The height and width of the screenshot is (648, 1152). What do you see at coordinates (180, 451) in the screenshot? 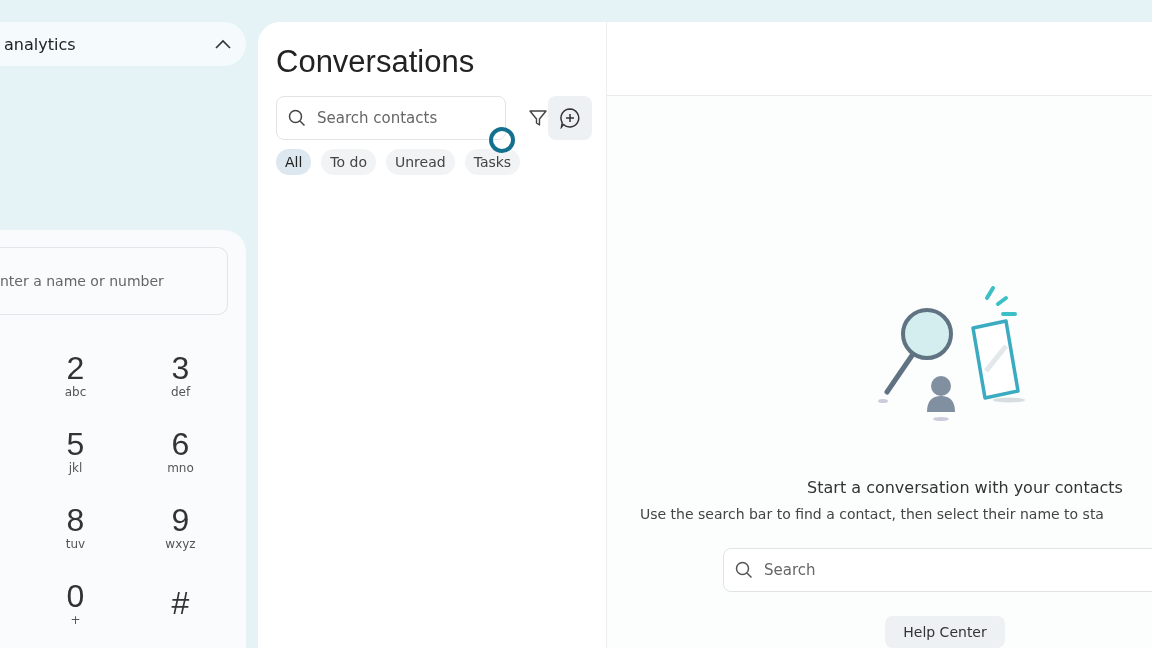
I see `dial-key: 6 mno` at bounding box center [180, 451].